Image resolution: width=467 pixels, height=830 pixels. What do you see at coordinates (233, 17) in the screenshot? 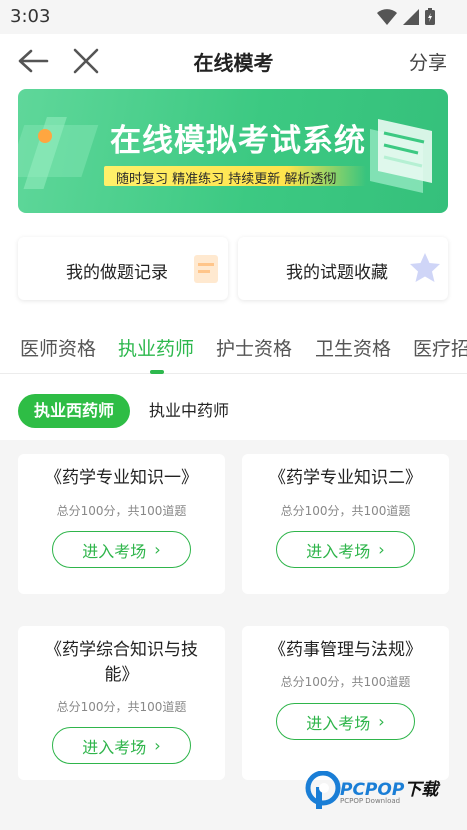
I see `status-bar: 3:03` at bounding box center [233, 17].